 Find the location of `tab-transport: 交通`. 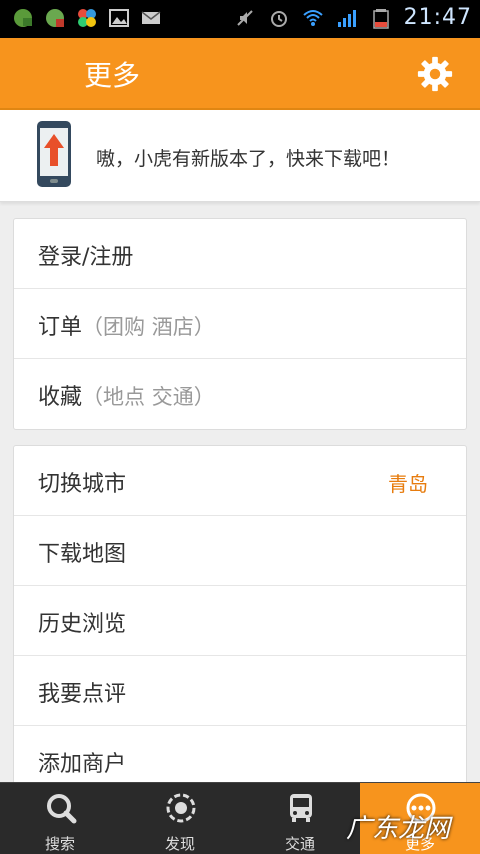

tab-transport: 交通 is located at coordinates (300, 818).